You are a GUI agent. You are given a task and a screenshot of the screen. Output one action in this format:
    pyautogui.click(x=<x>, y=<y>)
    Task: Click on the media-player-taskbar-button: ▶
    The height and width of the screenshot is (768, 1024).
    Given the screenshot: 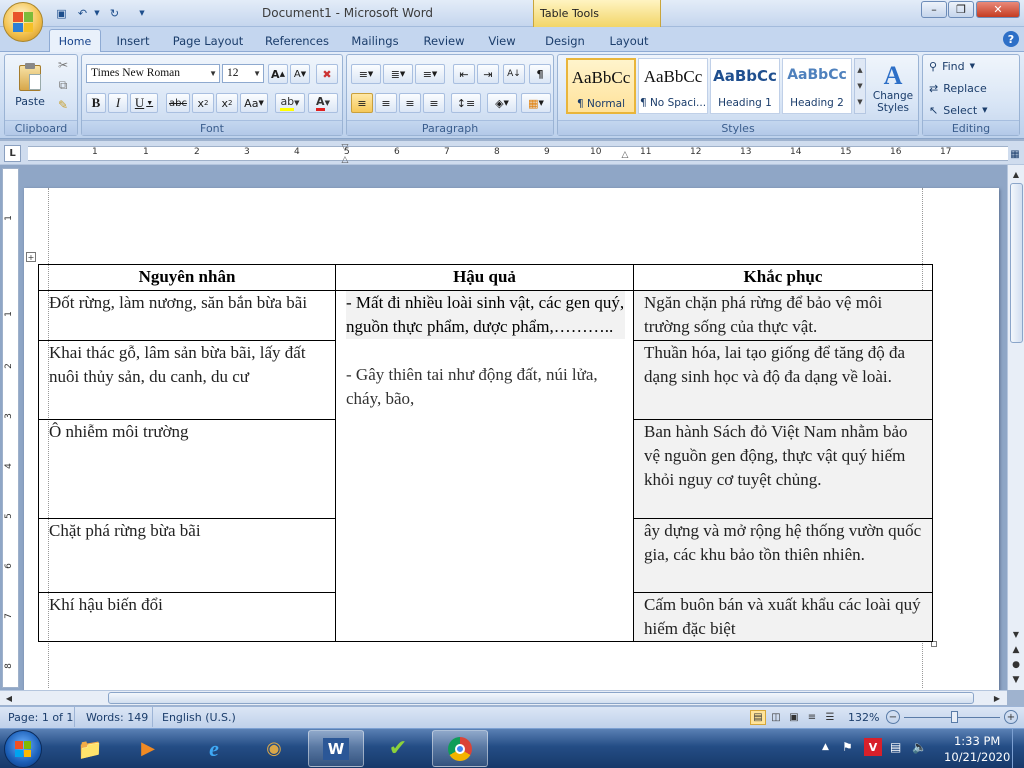 What is the action you would take?
    pyautogui.click(x=148, y=748)
    